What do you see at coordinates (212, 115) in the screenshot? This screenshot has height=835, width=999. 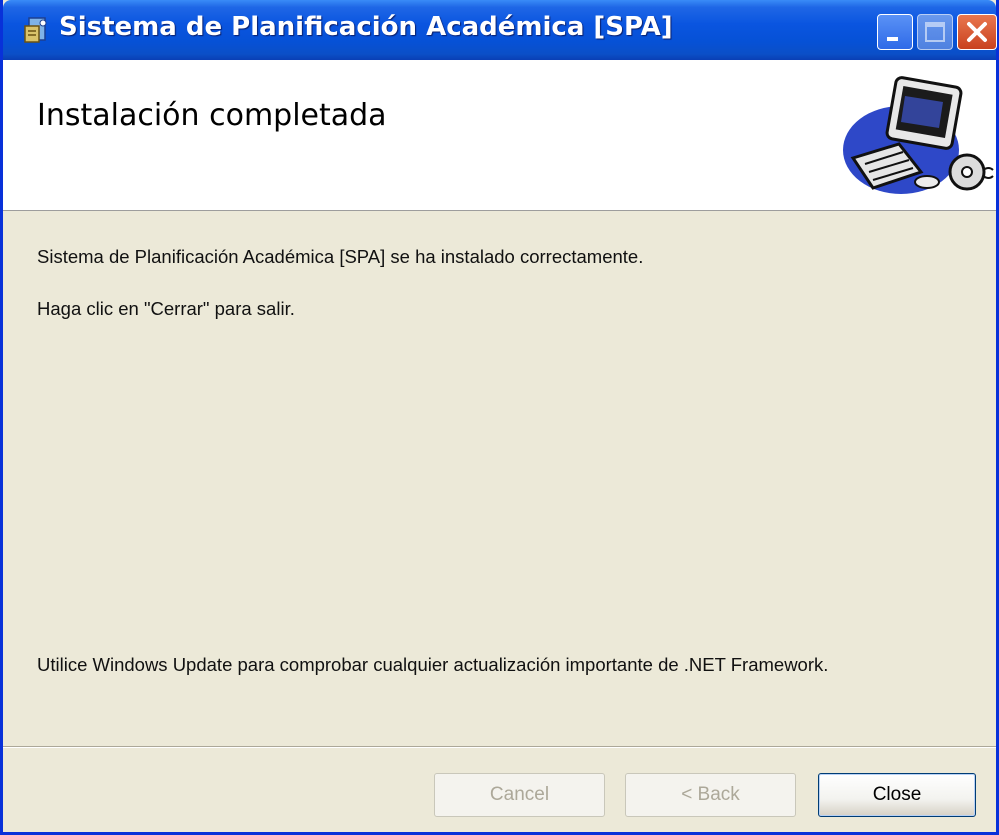 I see `page-title: Instalación completada` at bounding box center [212, 115].